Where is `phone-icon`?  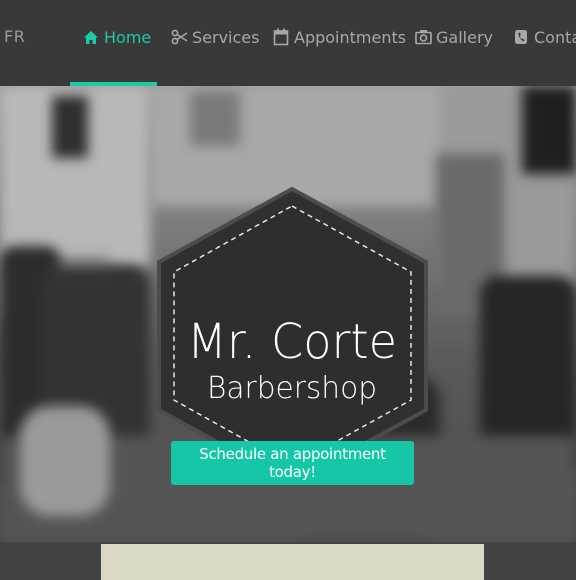 phone-icon is located at coordinates (521, 37).